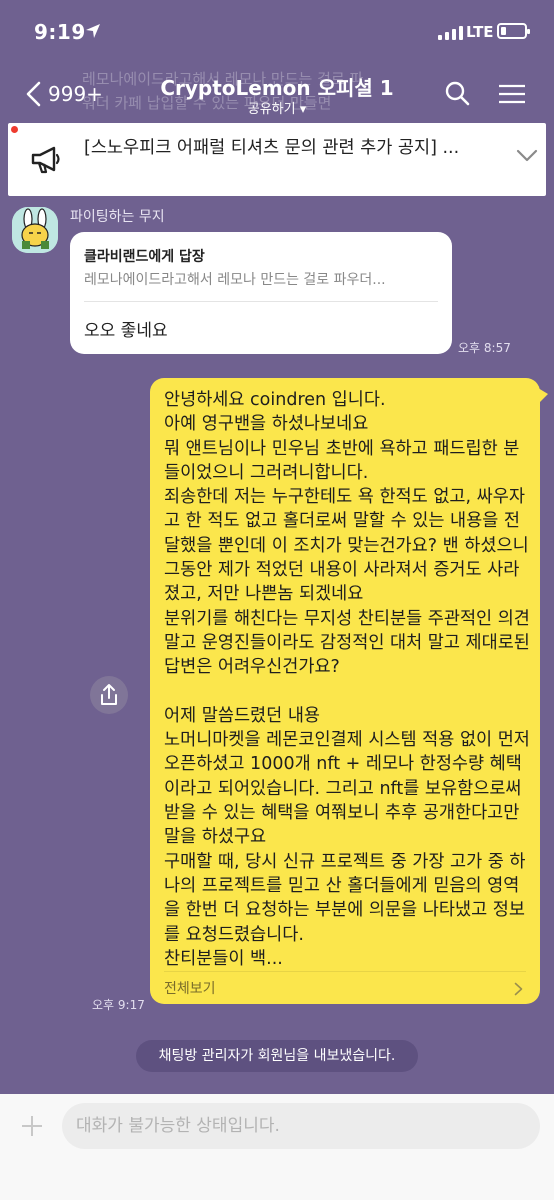 Image resolution: width=554 pixels, height=1200 pixels. What do you see at coordinates (277, 33) in the screenshot?
I see `status-bar: 9:19 LTE` at bounding box center [277, 33].